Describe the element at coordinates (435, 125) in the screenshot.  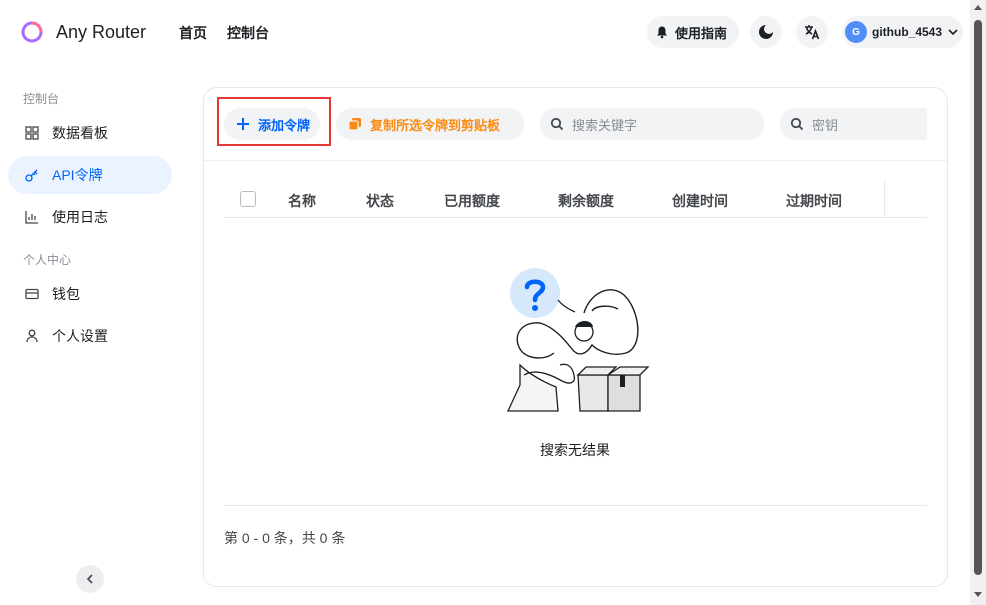
I see `copy-selected-label: 复制所选令牌到剪贴板` at that location.